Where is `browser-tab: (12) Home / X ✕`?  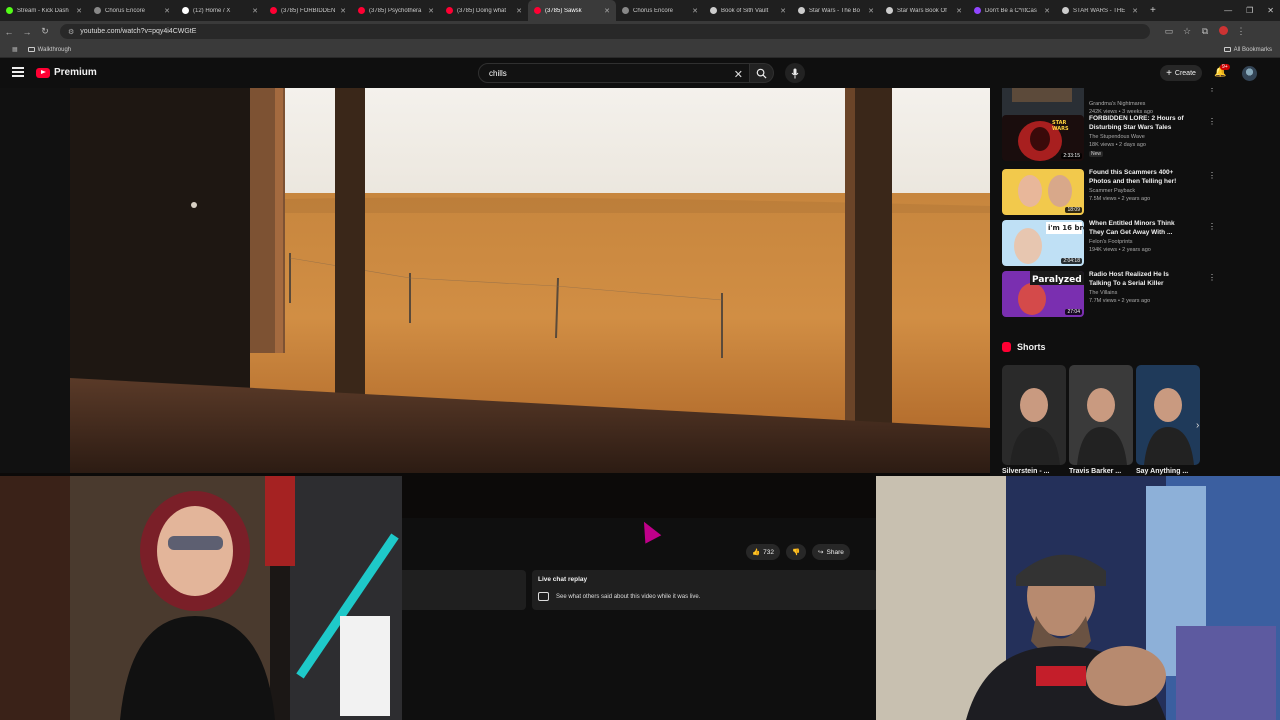 browser-tab: (12) Home / X ✕ is located at coordinates (220, 10).